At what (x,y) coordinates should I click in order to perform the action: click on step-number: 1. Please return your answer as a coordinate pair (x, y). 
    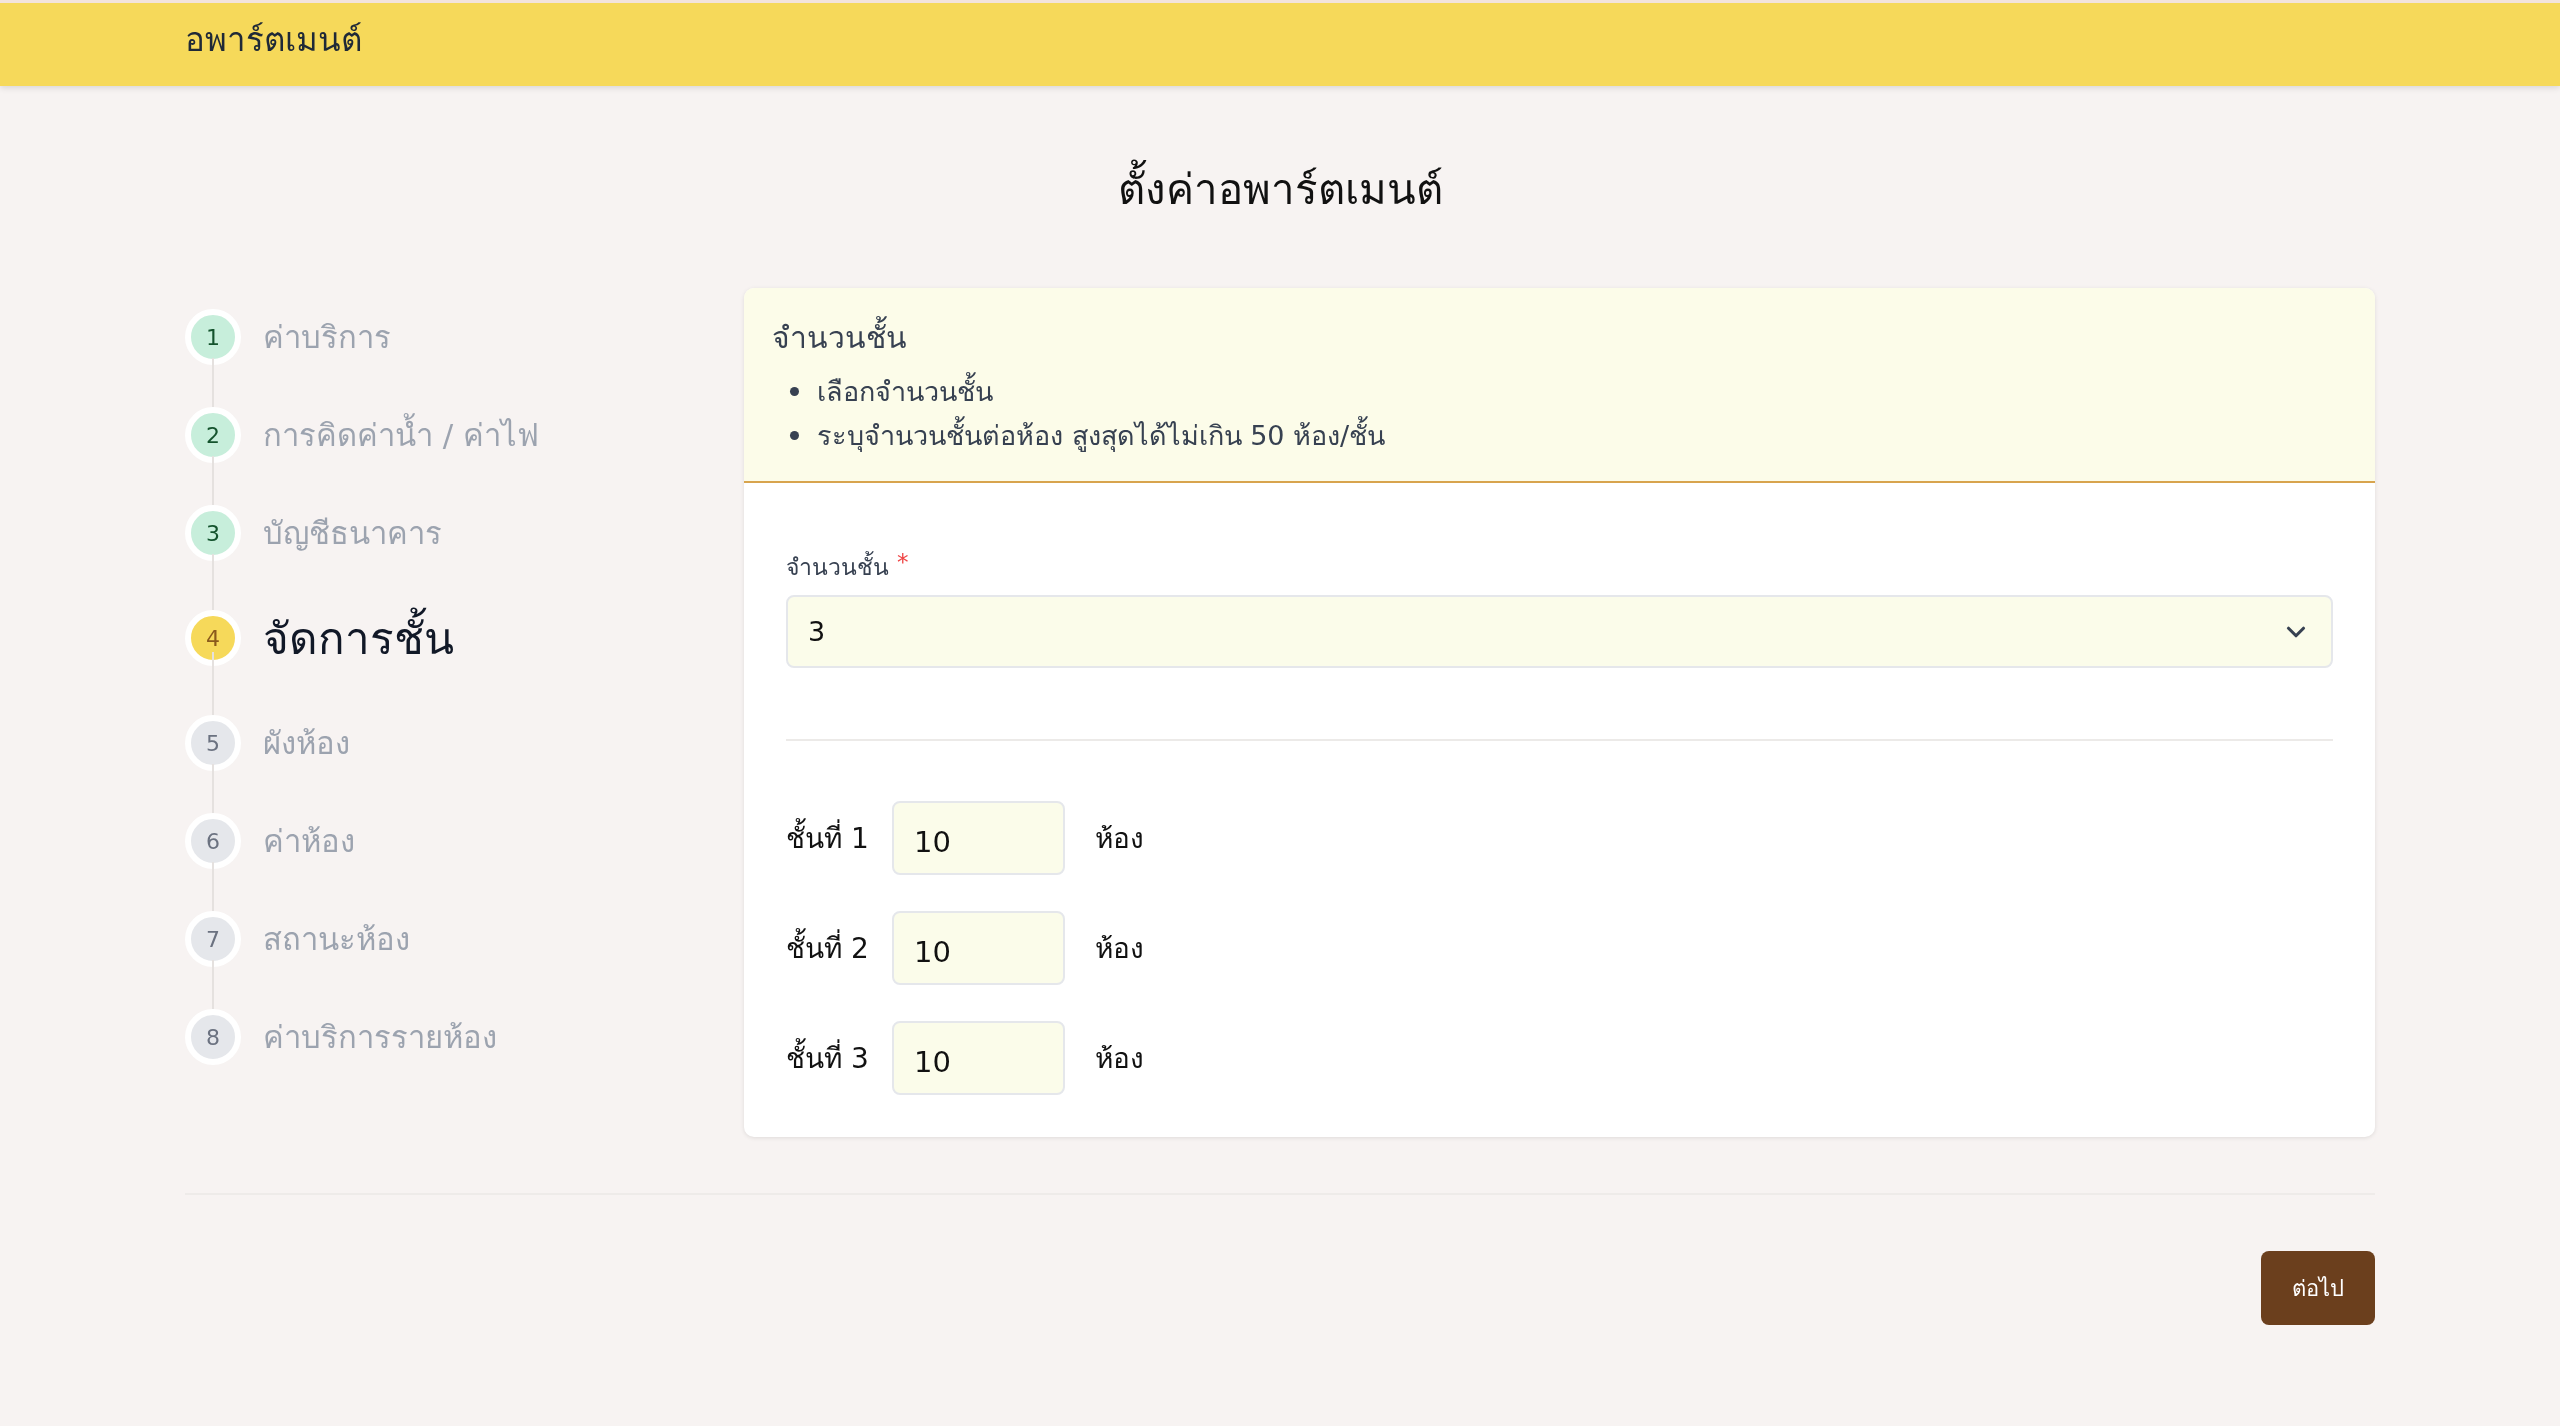
    Looking at the image, I should click on (213, 337).